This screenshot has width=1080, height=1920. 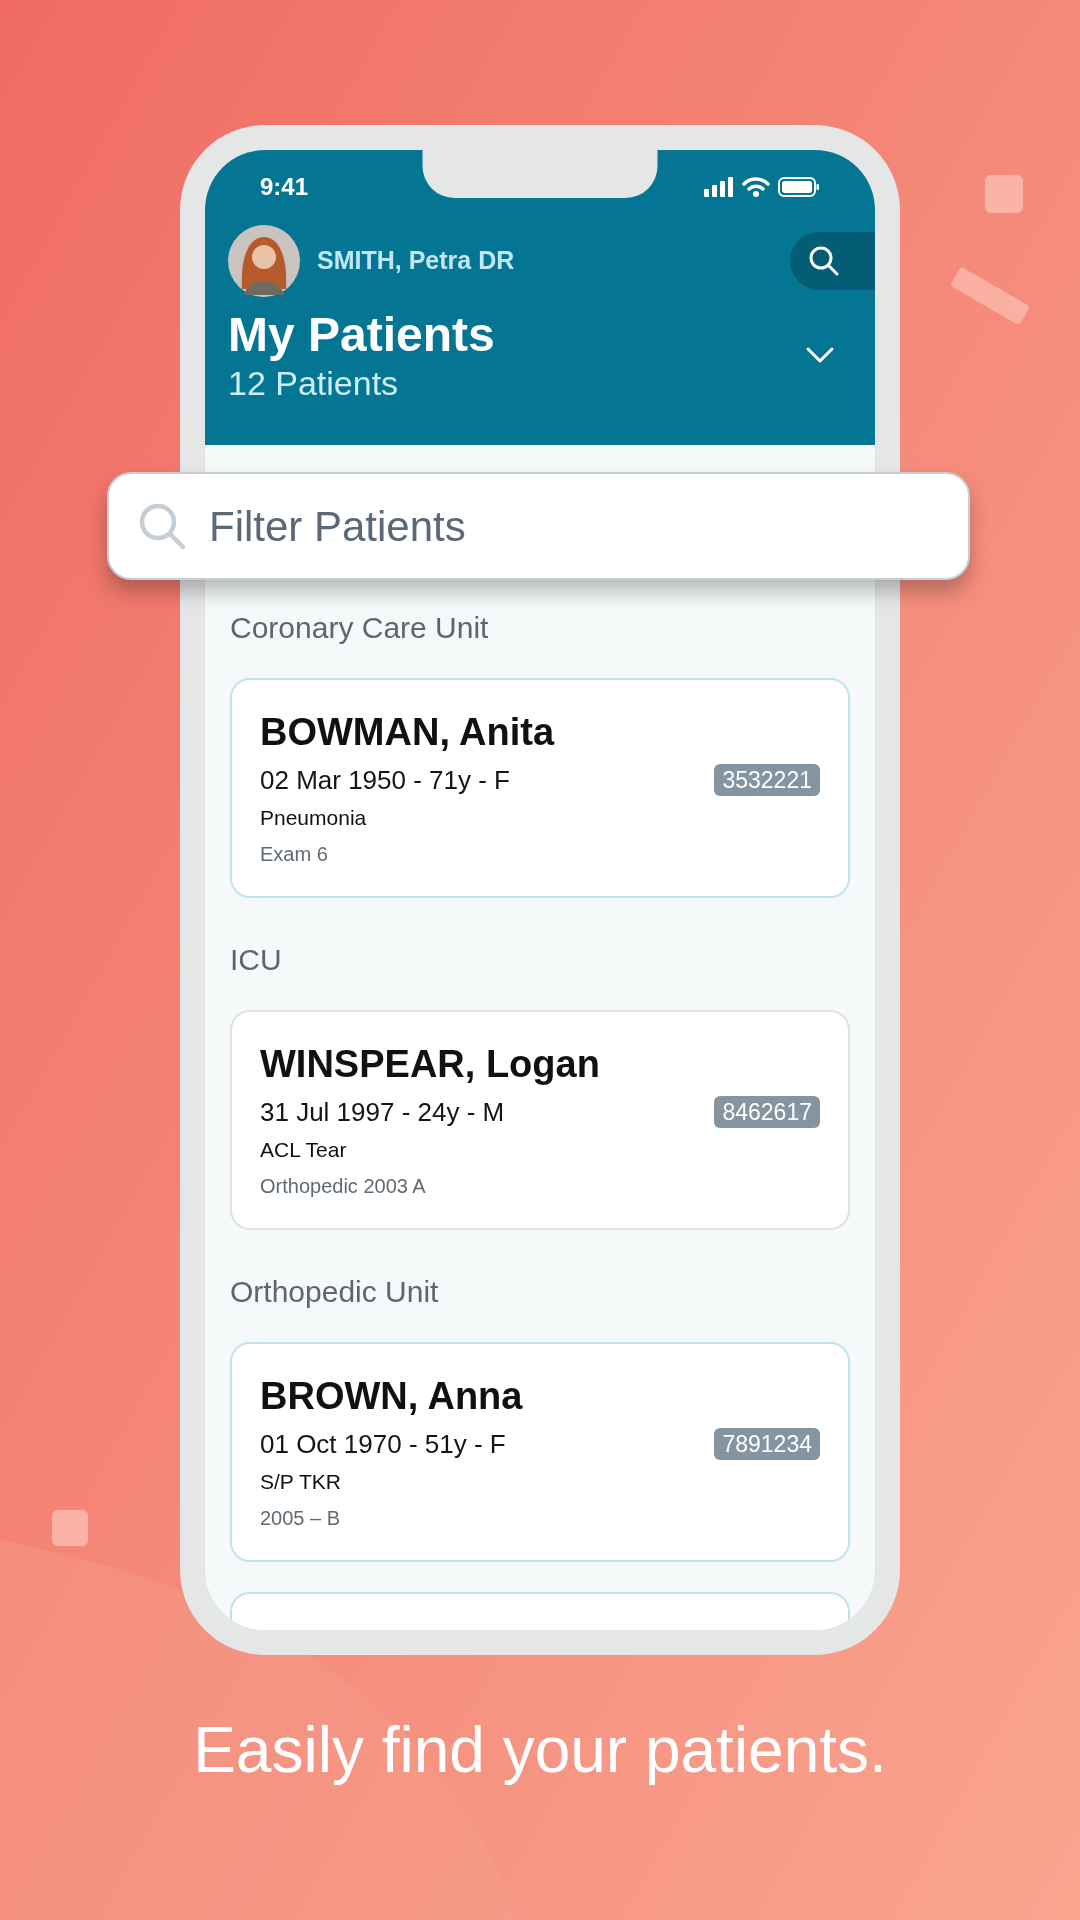 What do you see at coordinates (756, 187) in the screenshot?
I see `wifi-icon` at bounding box center [756, 187].